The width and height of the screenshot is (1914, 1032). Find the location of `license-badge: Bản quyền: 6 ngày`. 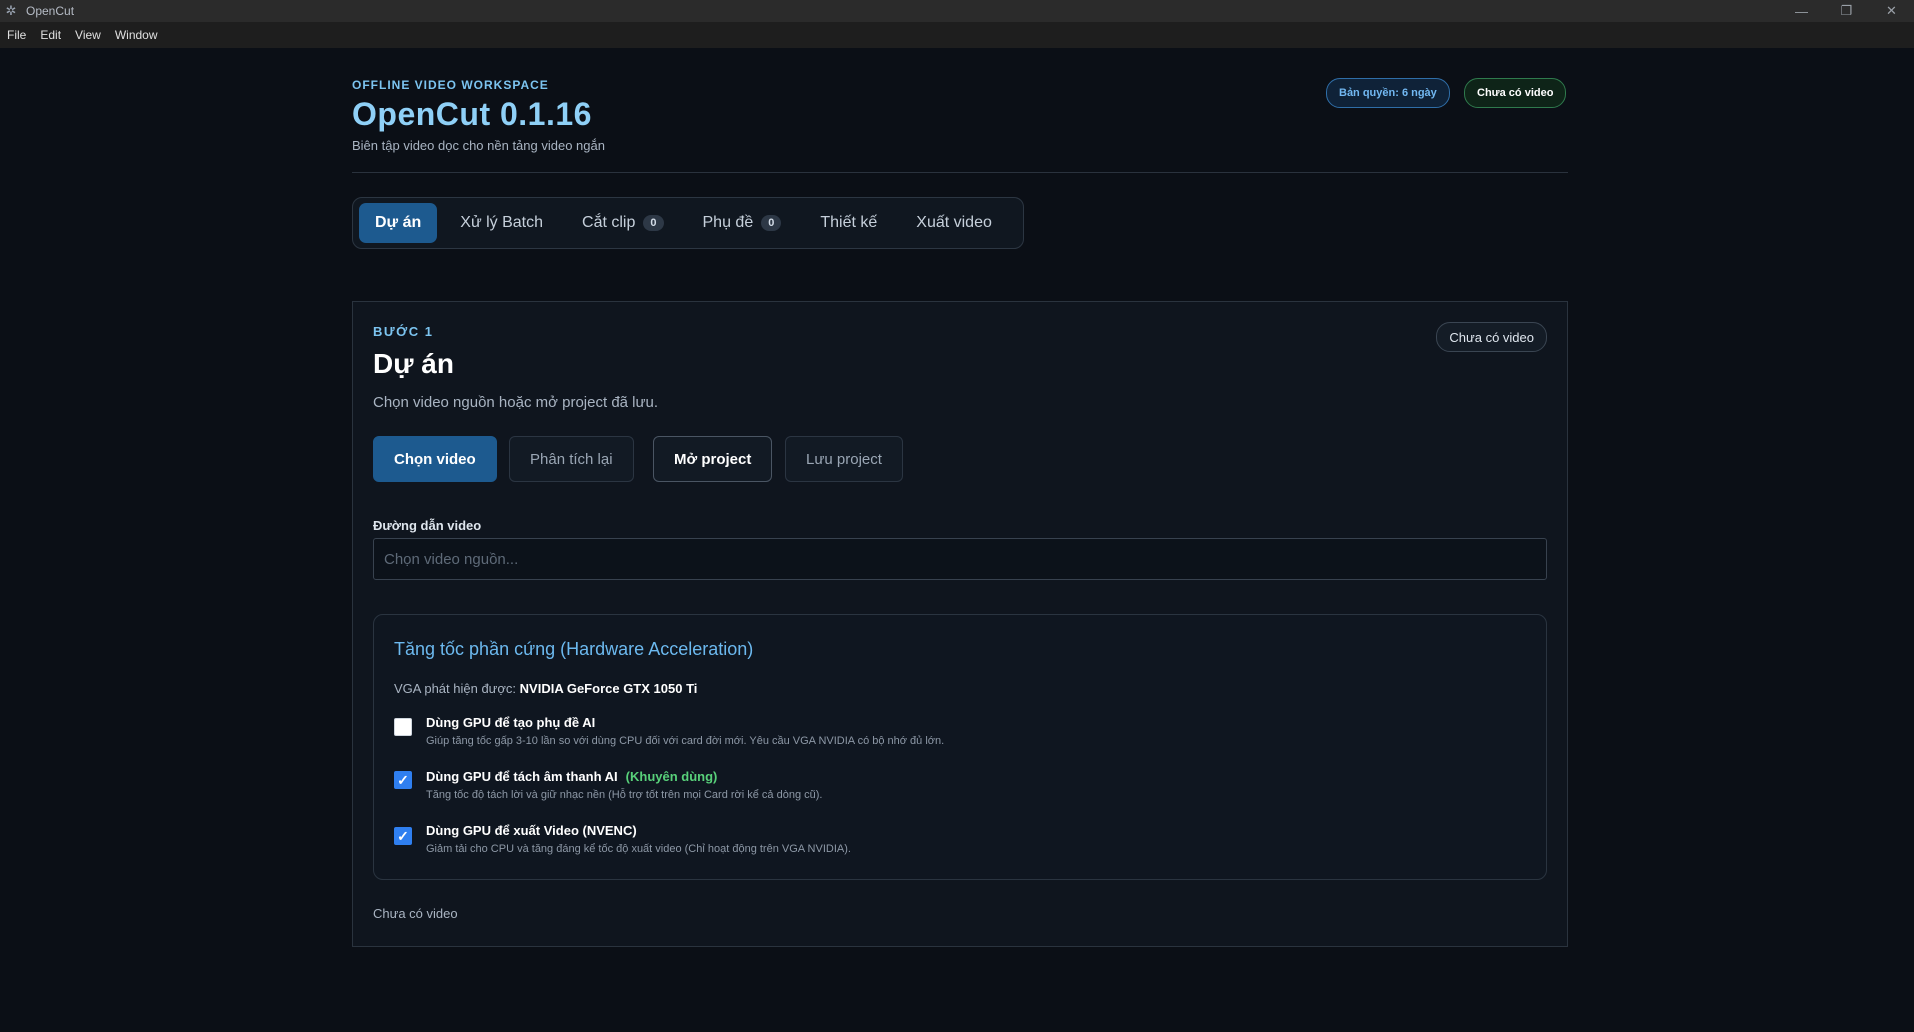

license-badge: Bản quyền: 6 ngày is located at coordinates (1388, 93).